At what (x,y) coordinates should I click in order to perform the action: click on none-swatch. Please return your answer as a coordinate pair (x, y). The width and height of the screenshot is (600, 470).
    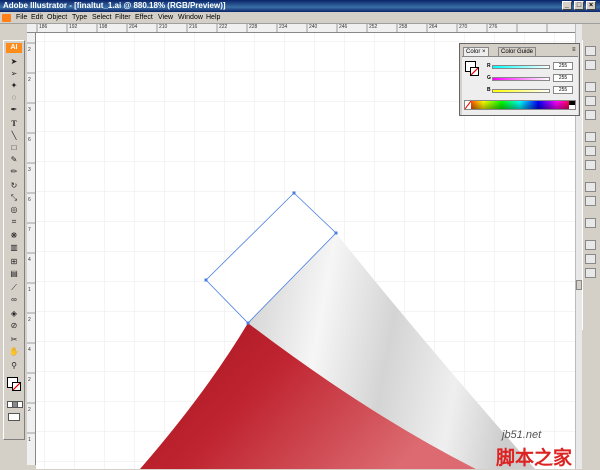
    Looking at the image, I should click on (468, 105).